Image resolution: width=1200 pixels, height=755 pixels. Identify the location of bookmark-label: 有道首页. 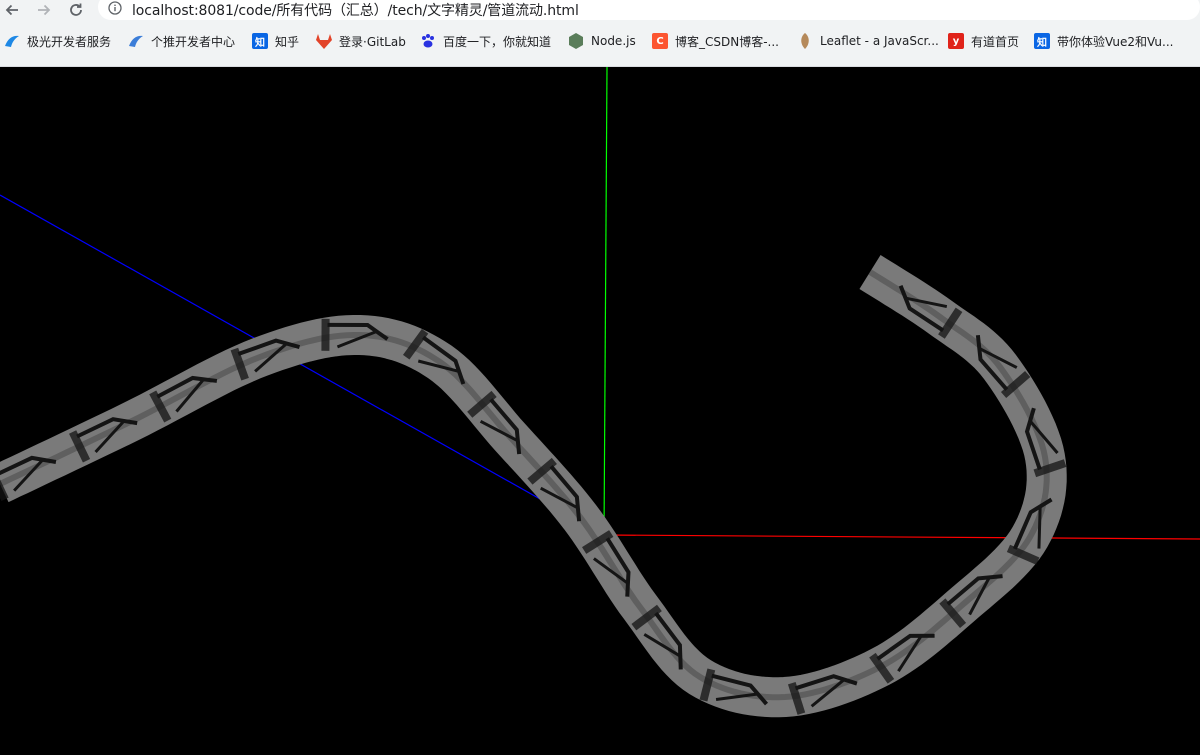
(995, 41).